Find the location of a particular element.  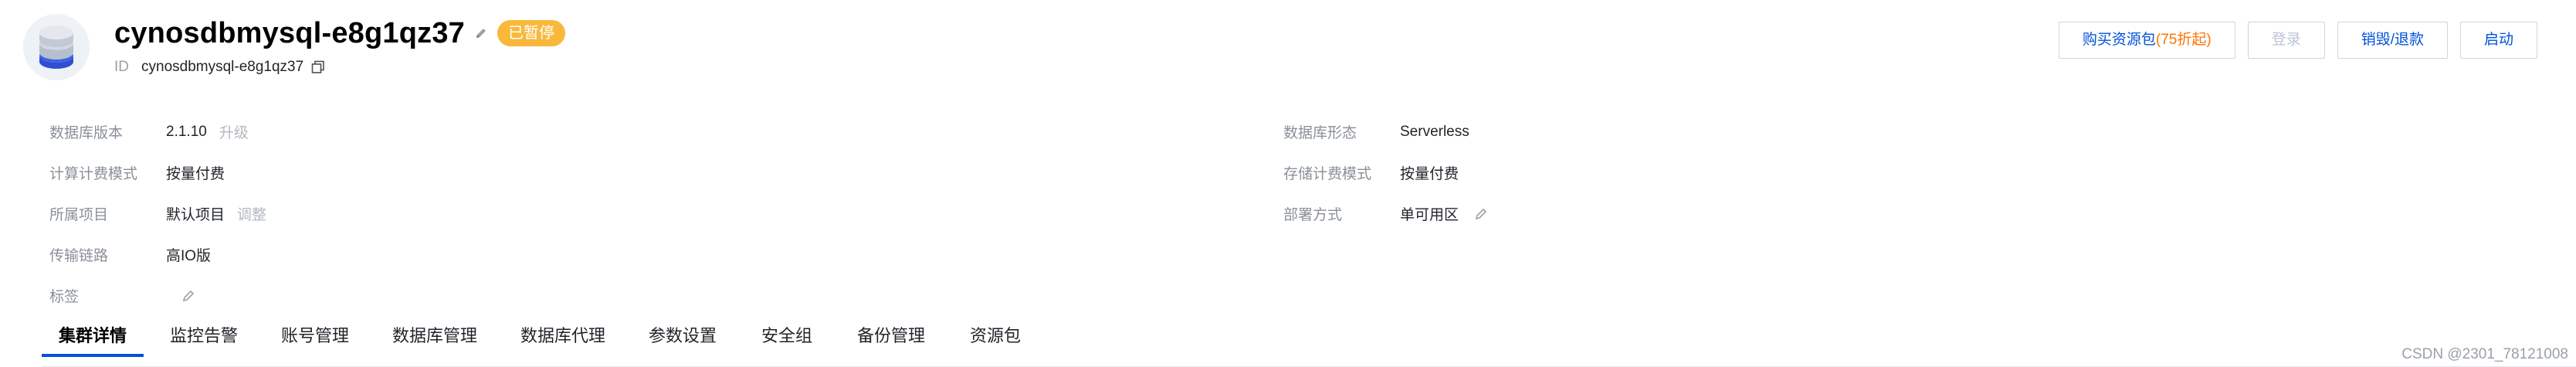

id-row: ID cynosdbmysql-e8g1qz37 is located at coordinates (219, 67).